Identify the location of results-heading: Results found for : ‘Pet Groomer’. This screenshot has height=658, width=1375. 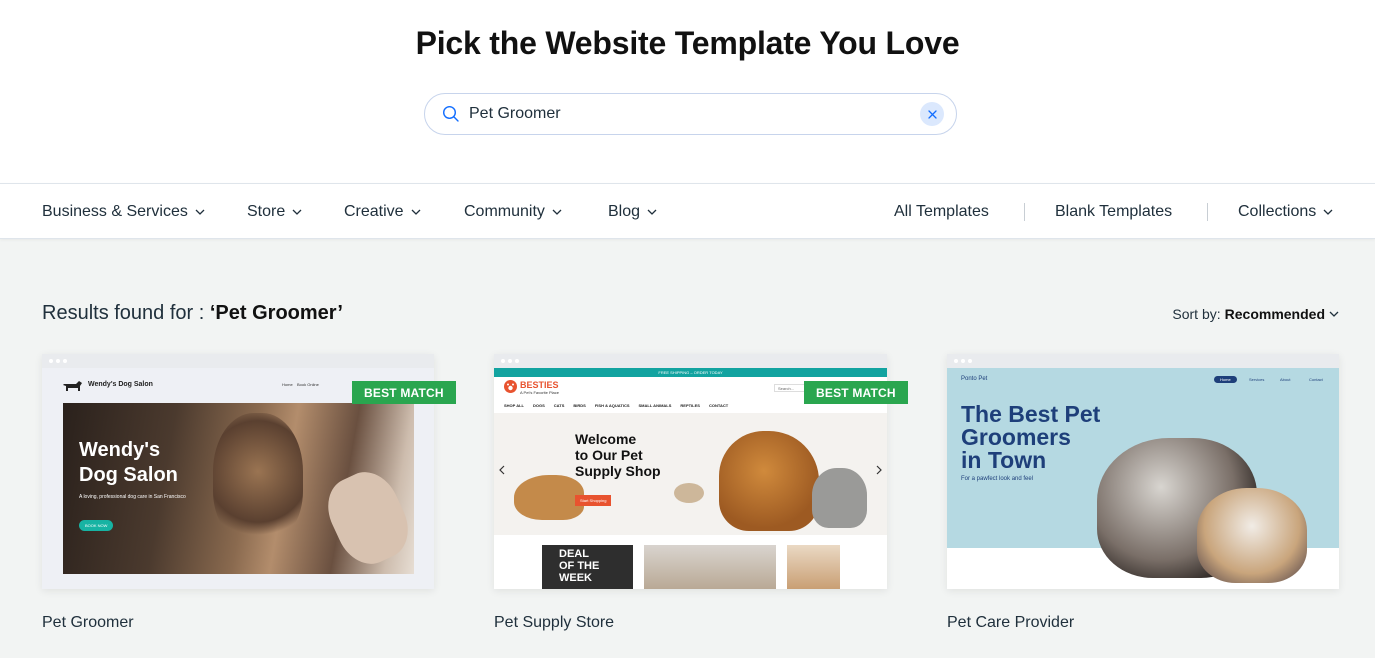
(192, 313).